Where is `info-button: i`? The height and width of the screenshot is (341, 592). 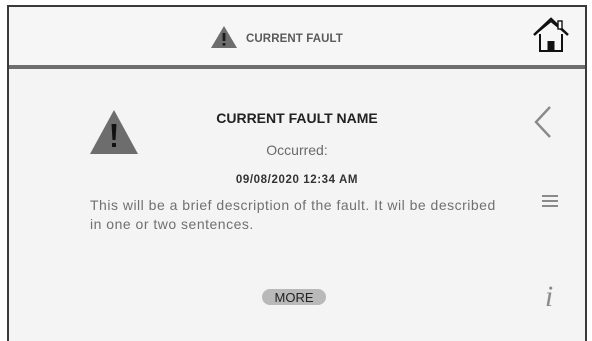
info-button: i is located at coordinates (549, 297).